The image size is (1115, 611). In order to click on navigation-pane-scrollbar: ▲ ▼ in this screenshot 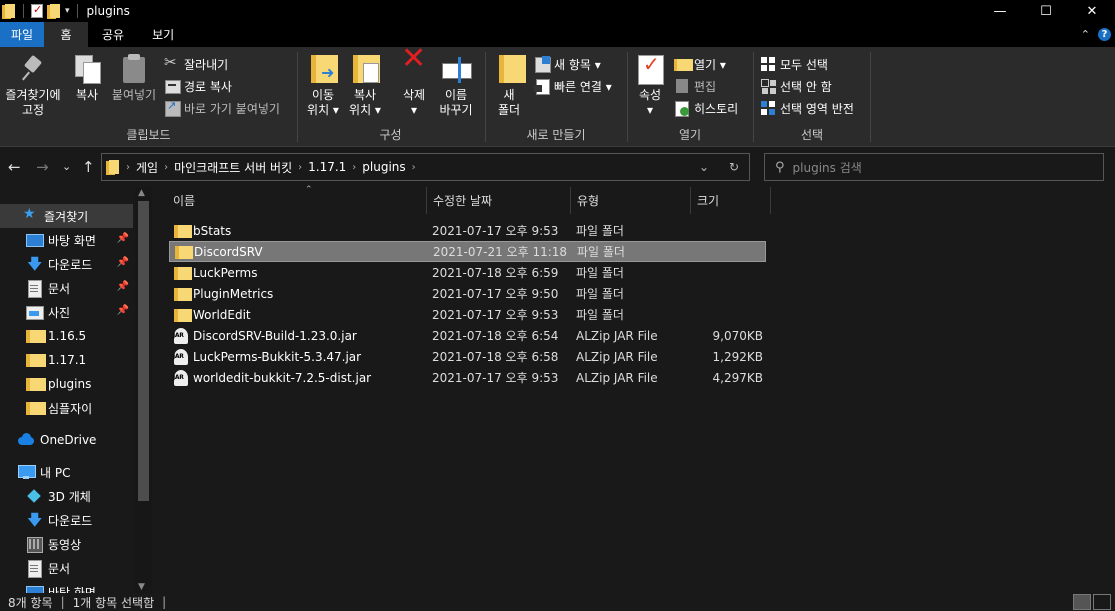, I will do `click(143, 390)`.